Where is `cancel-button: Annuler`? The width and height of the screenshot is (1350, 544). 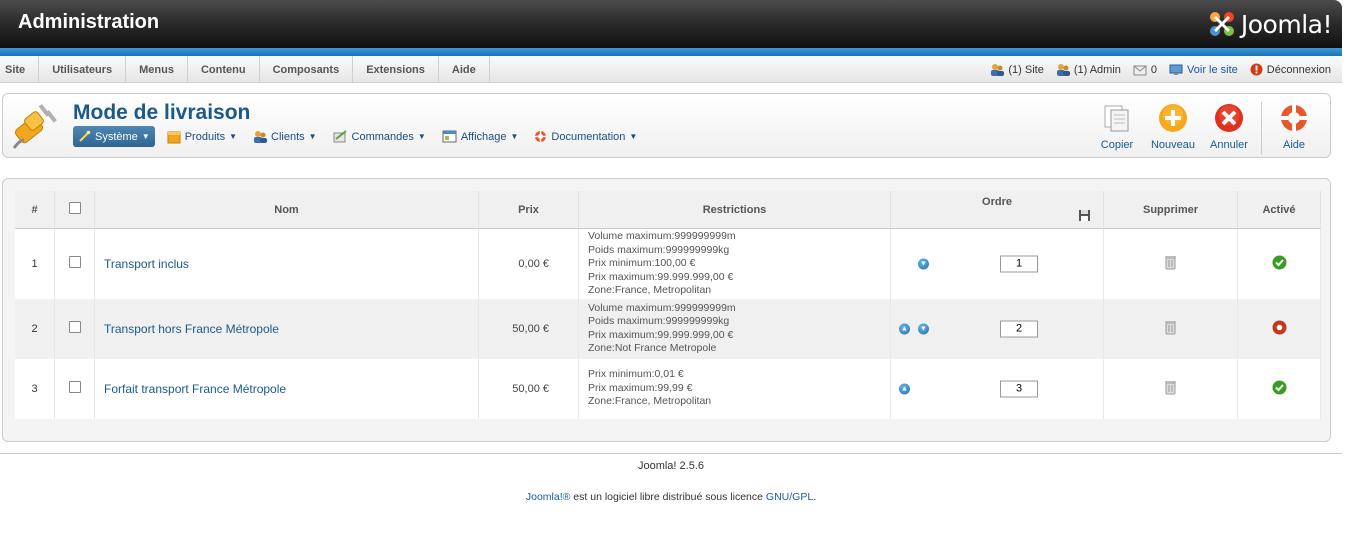
cancel-button: Annuler is located at coordinates (1229, 126).